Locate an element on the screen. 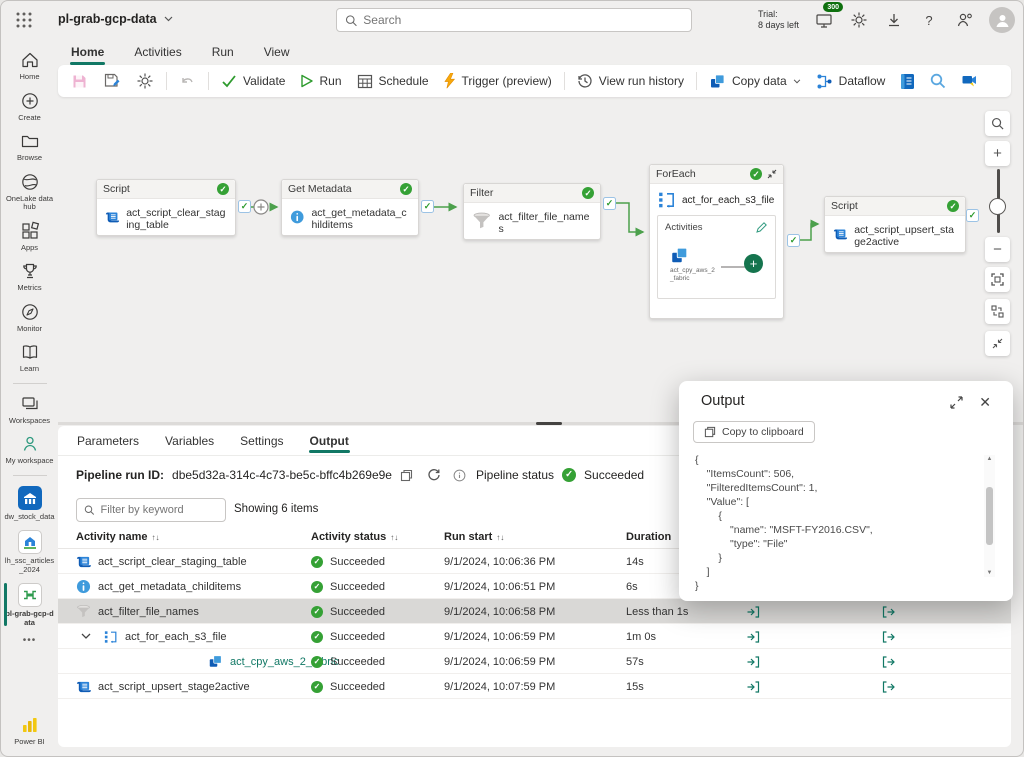  info-icon is located at coordinates (459, 475).